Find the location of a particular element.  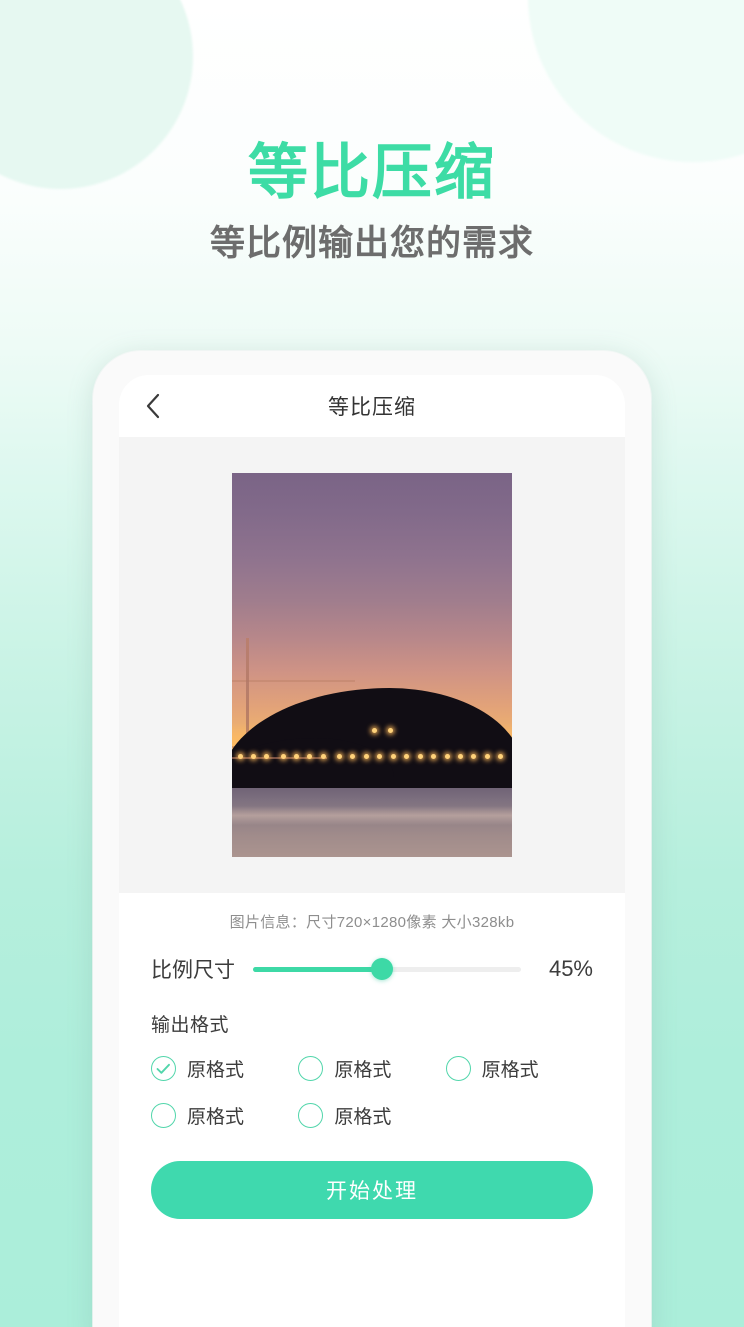

chevron-left-icon is located at coordinates (153, 406).